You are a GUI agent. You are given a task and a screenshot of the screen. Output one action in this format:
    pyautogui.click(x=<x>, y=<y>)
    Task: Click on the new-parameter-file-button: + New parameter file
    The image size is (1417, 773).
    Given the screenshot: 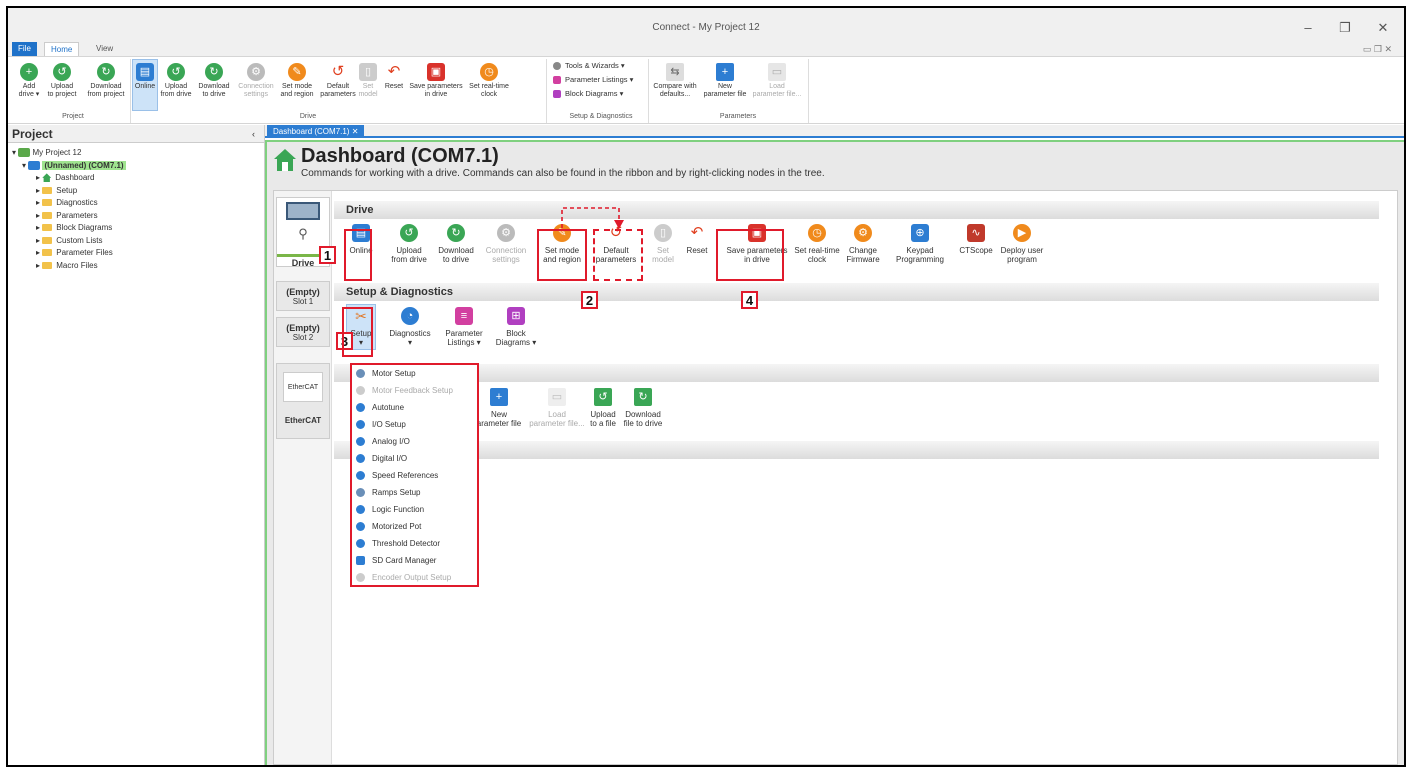 What is the action you would take?
    pyautogui.click(x=725, y=81)
    